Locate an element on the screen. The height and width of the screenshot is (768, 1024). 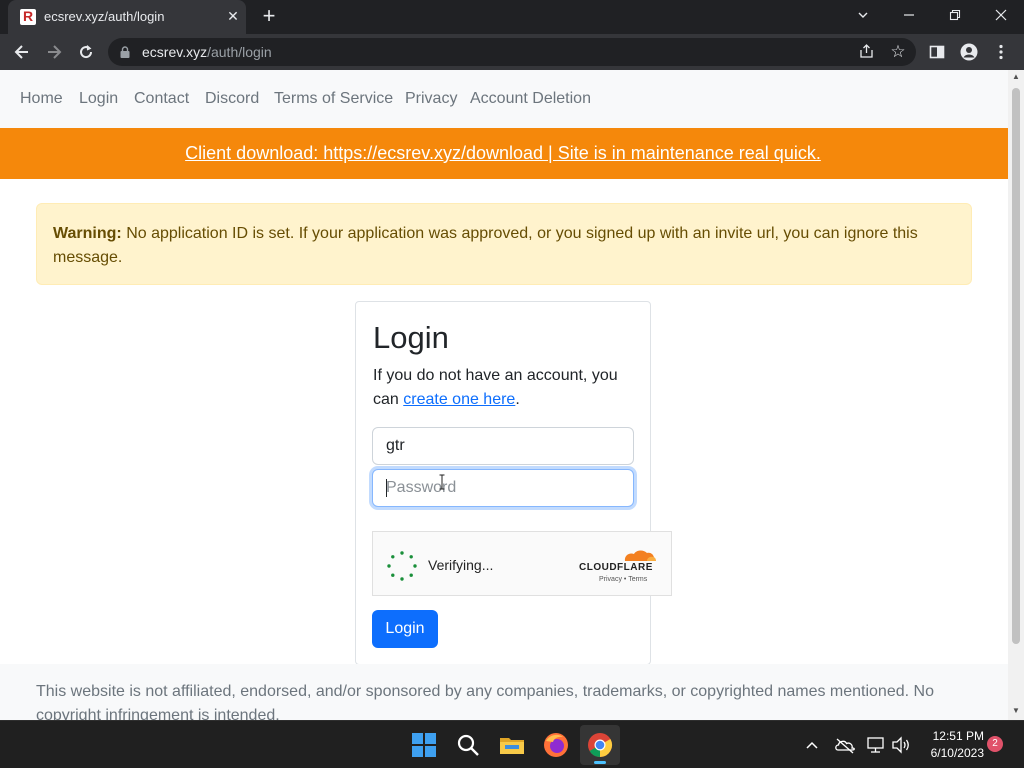
text-caret is located at coordinates (386, 488).